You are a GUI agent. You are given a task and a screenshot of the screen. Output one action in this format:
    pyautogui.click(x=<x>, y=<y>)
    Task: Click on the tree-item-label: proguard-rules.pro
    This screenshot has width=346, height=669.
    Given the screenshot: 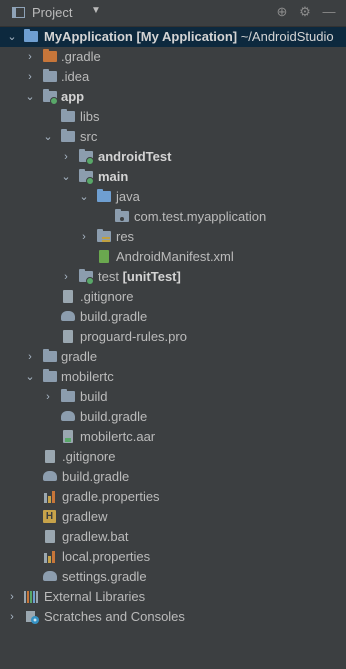 What is the action you would take?
    pyautogui.click(x=133, y=336)
    